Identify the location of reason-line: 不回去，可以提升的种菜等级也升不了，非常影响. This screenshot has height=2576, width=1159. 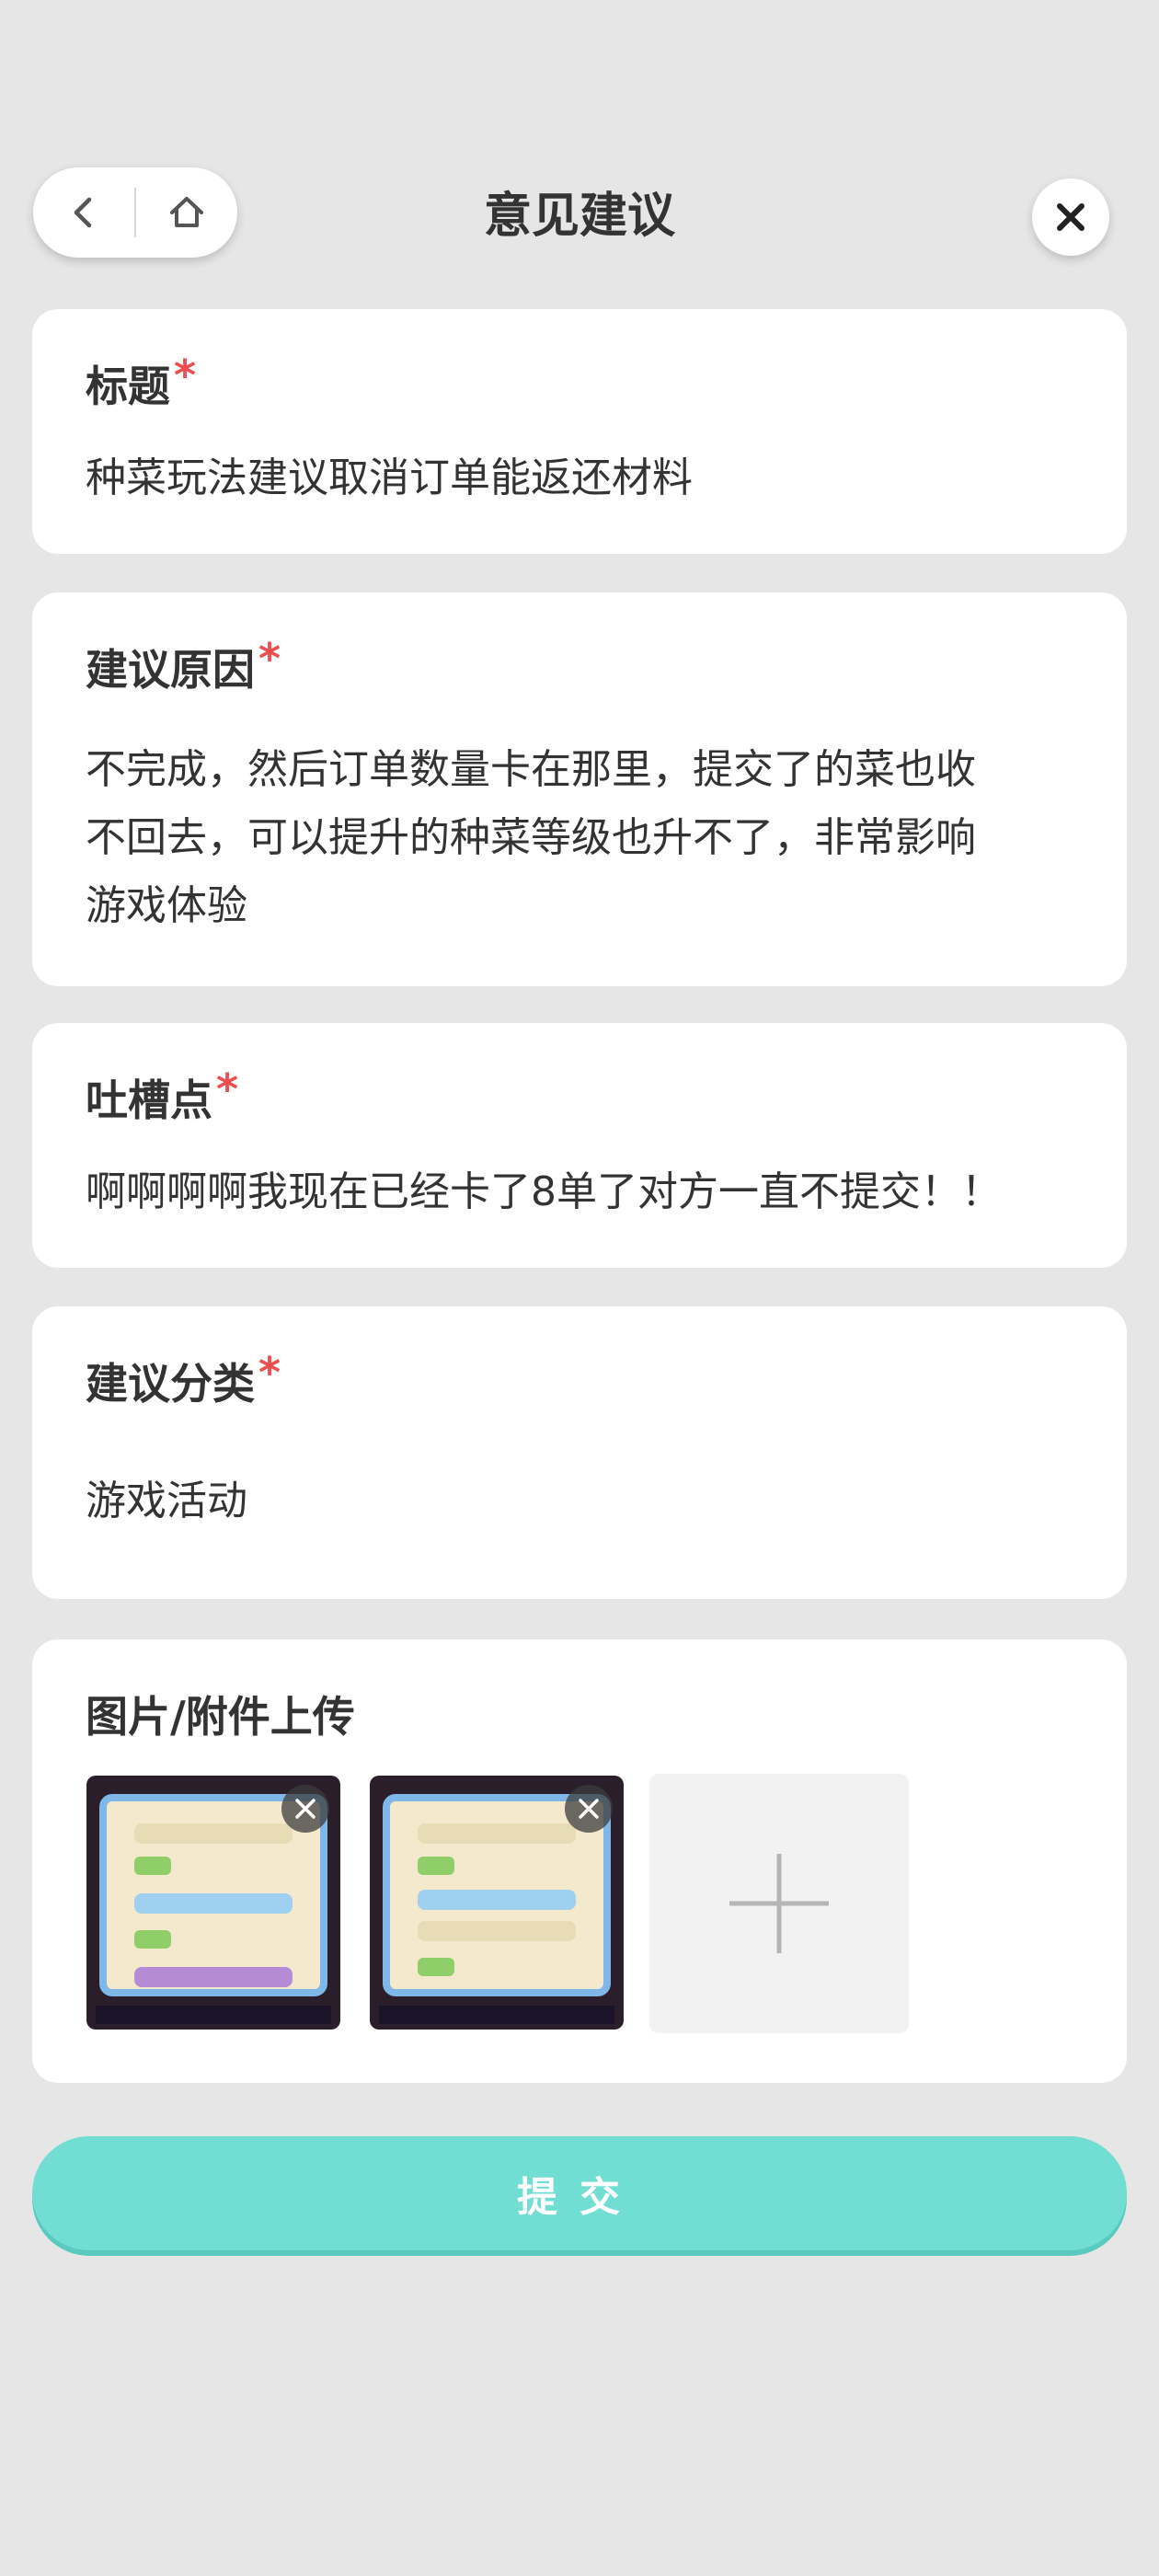
(531, 837).